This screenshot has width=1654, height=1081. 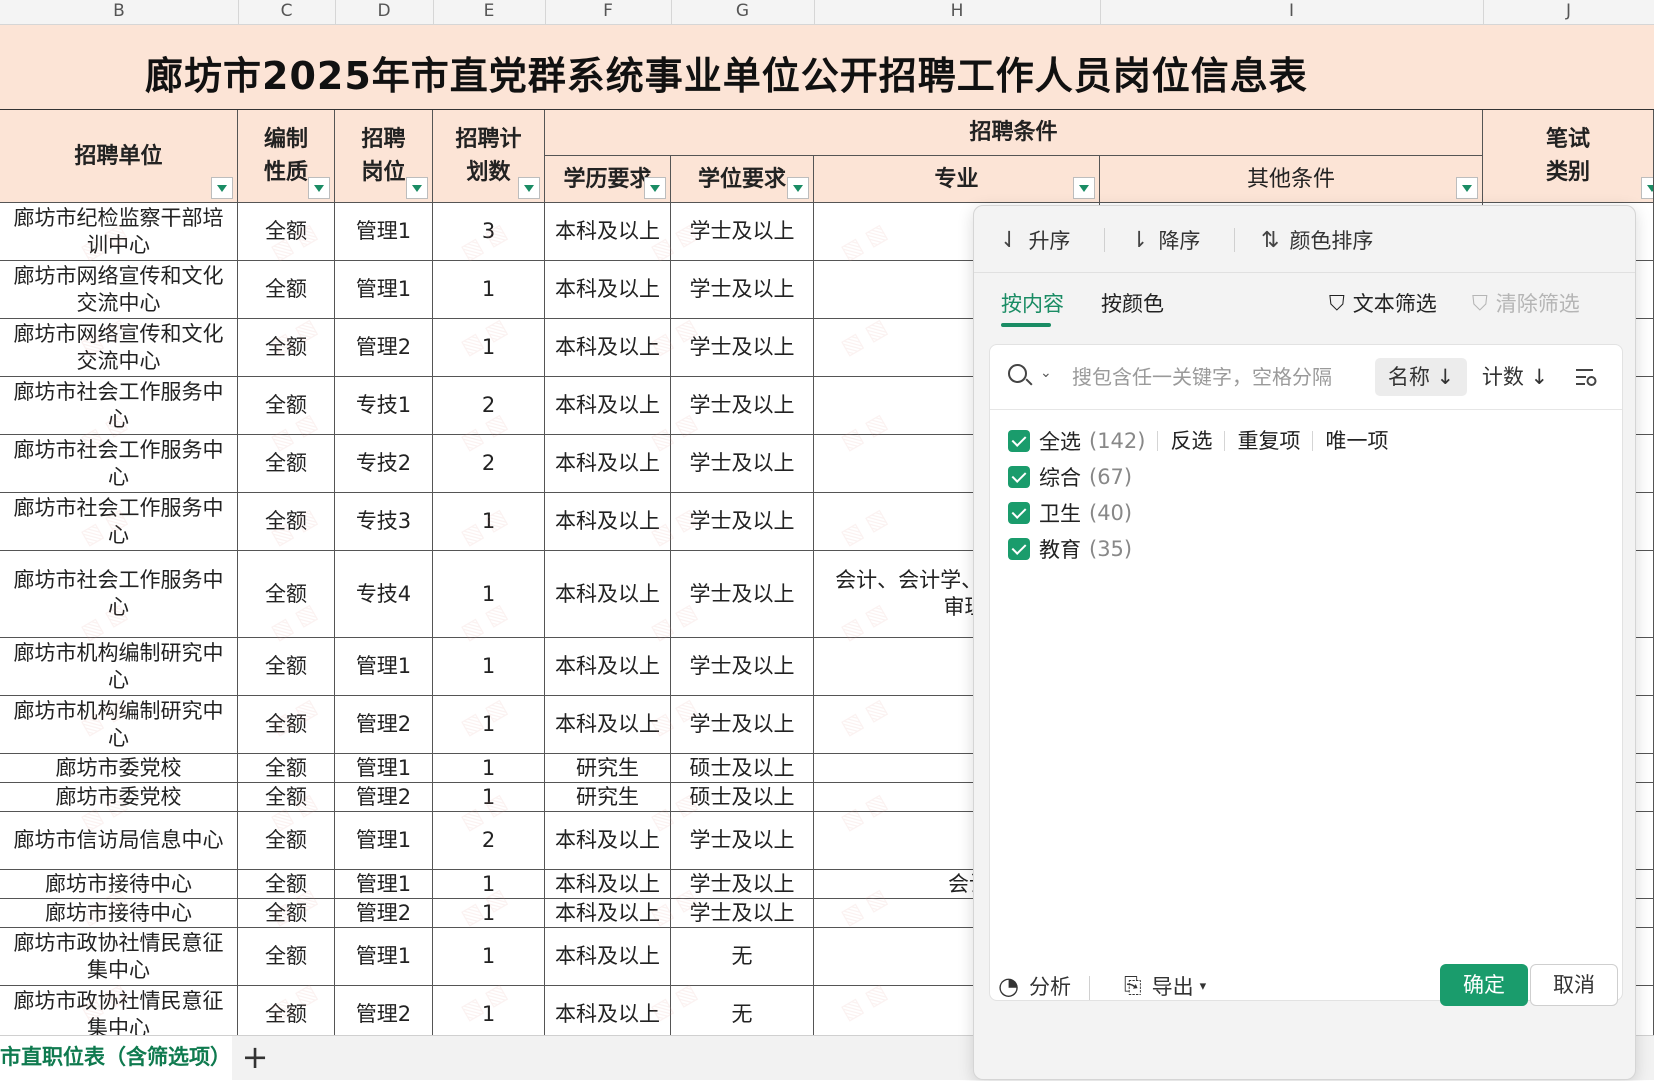 I want to click on sort-by-color-button: ⇅ 颜色排序, so click(x=1317, y=240).